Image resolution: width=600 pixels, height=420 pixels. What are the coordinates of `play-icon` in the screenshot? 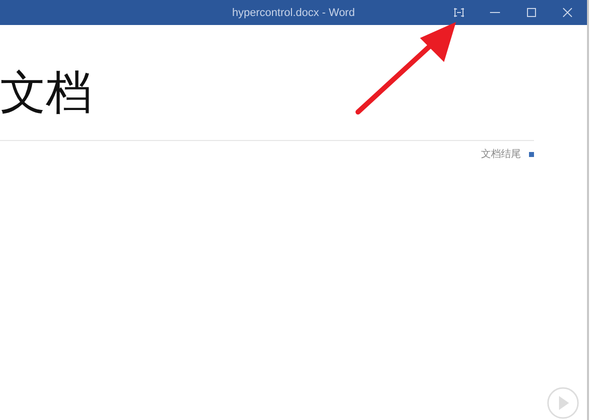 It's located at (563, 403).